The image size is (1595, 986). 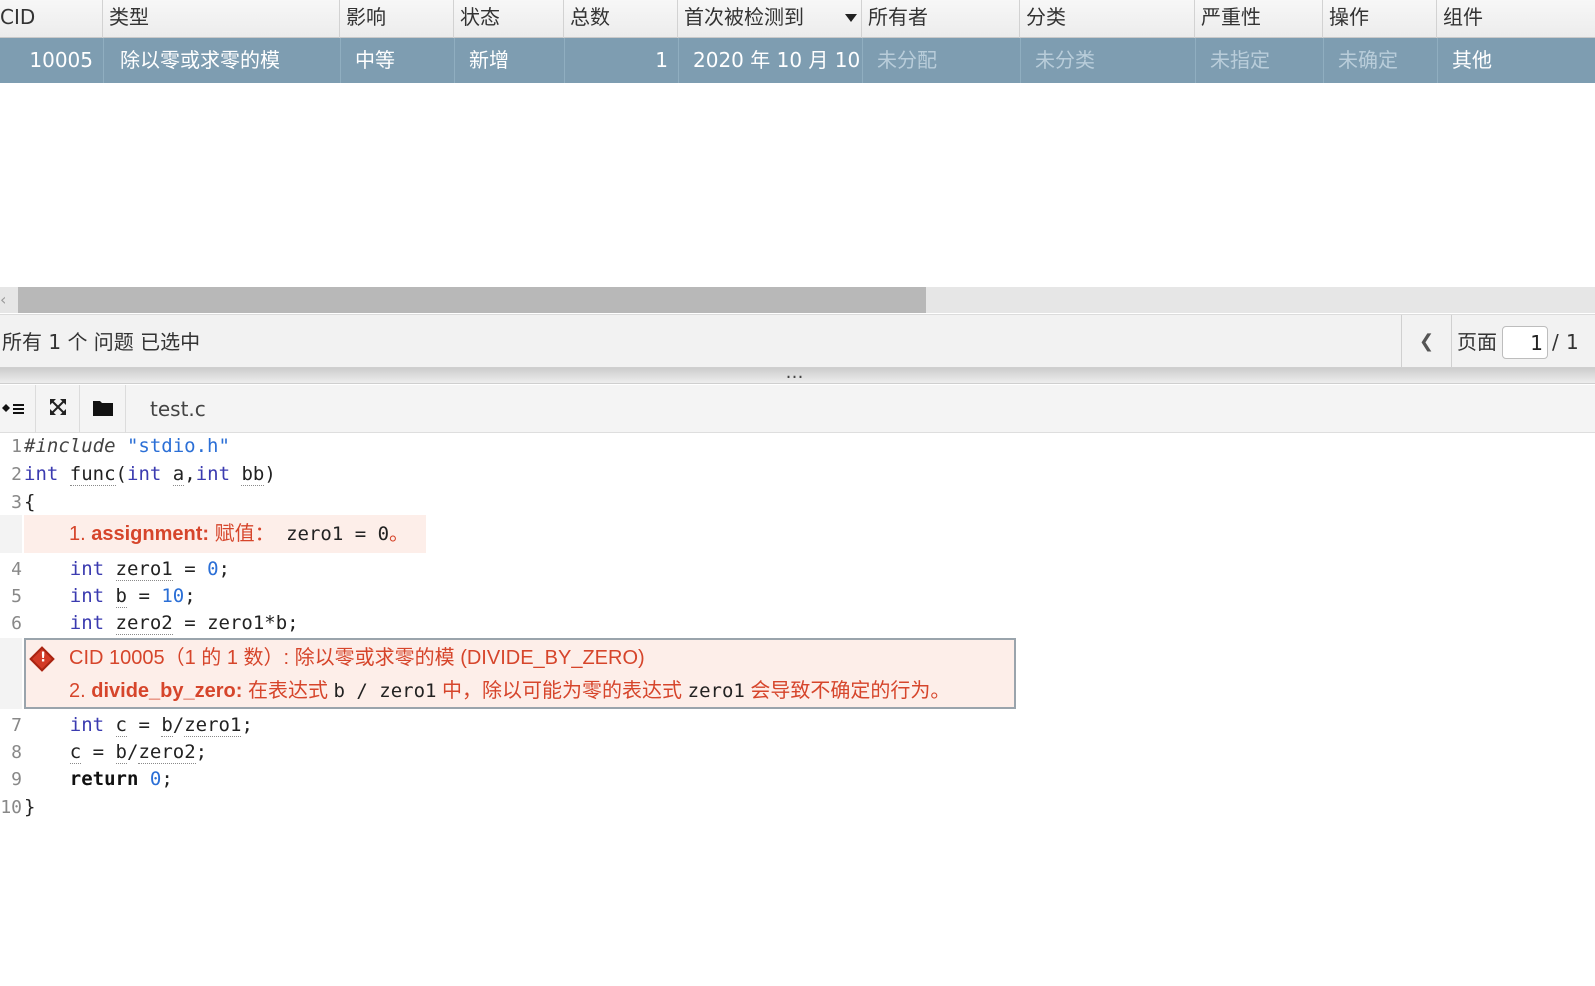 What do you see at coordinates (80, 534) in the screenshot?
I see `event-number: 1.` at bounding box center [80, 534].